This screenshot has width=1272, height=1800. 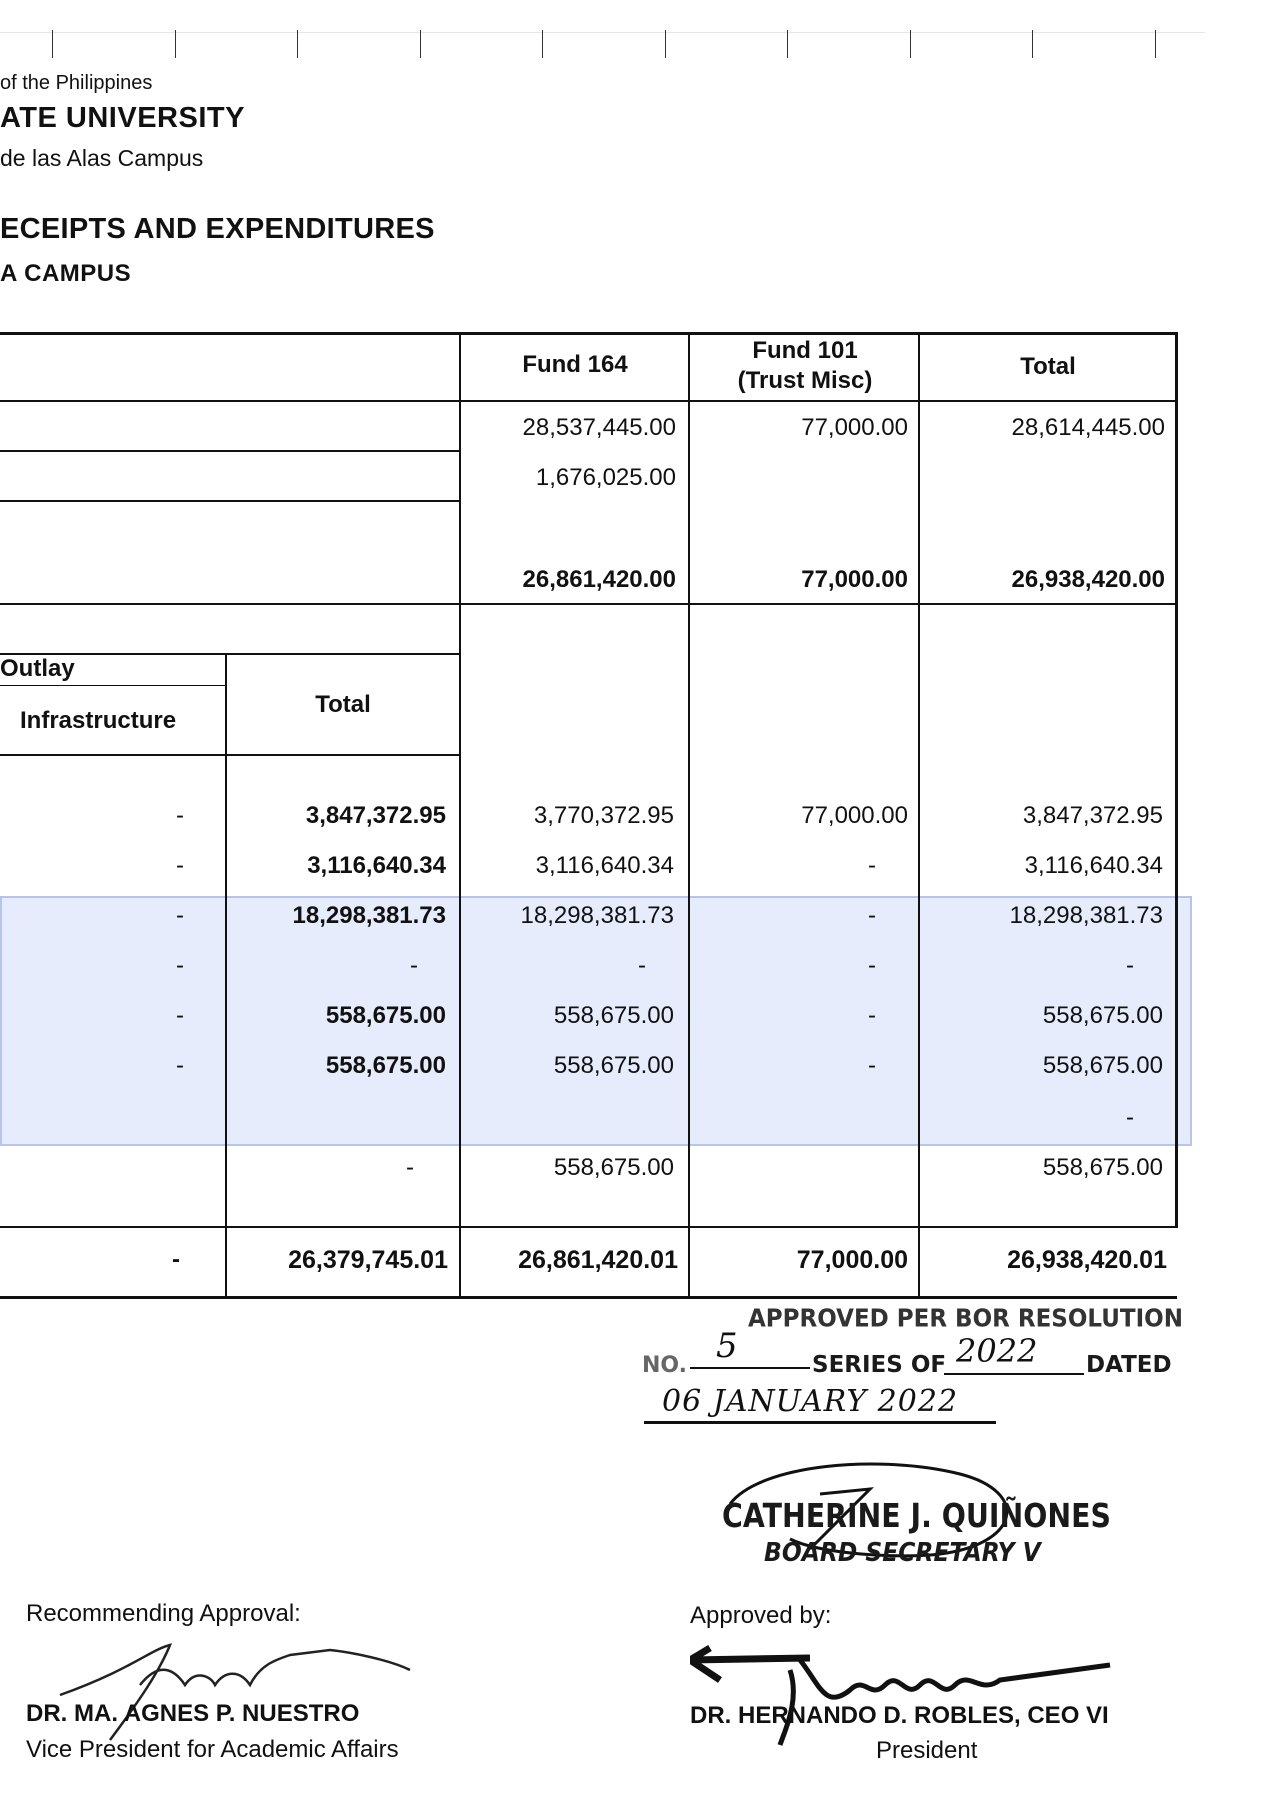 I want to click on recommending-title: Vice President for Academic Affairs, so click(x=212, y=1749).